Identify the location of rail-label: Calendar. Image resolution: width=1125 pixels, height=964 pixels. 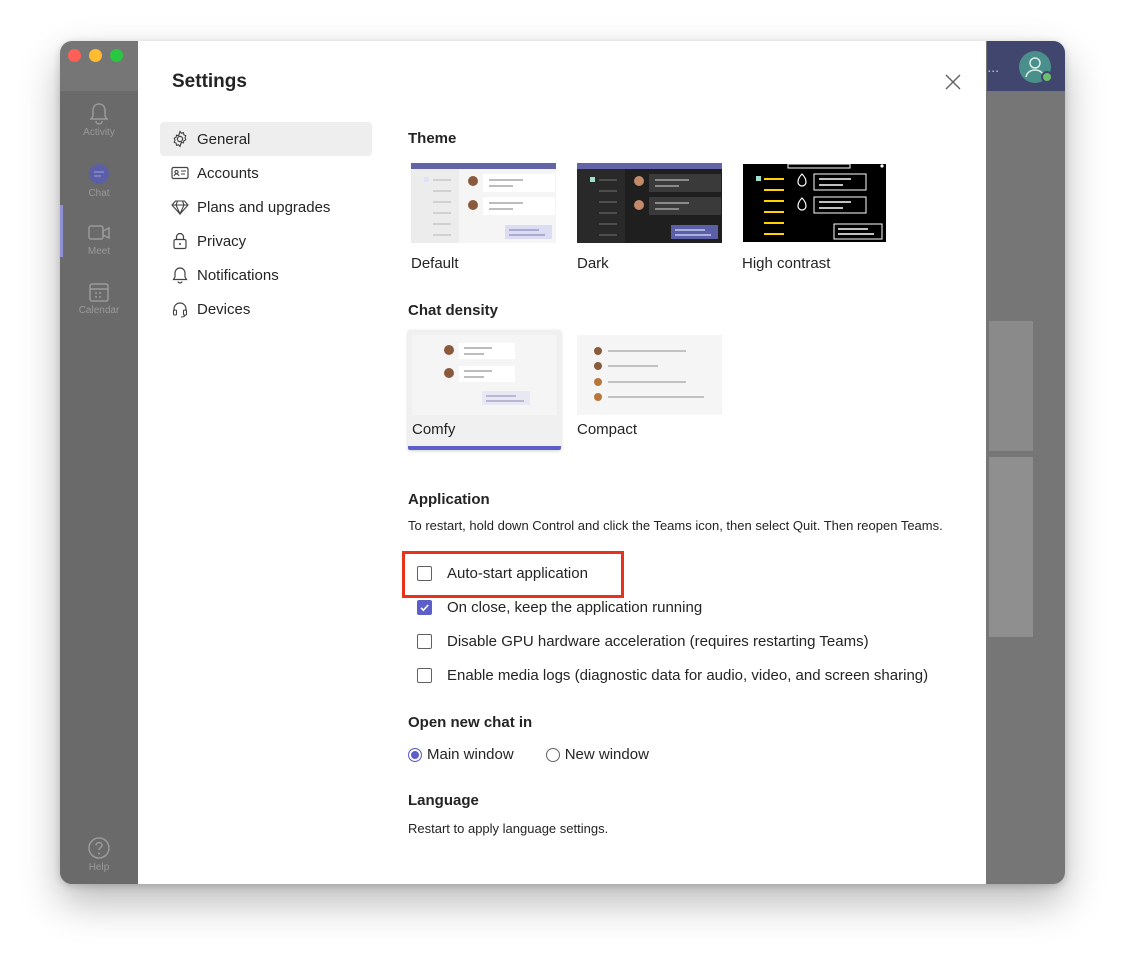
(99, 310).